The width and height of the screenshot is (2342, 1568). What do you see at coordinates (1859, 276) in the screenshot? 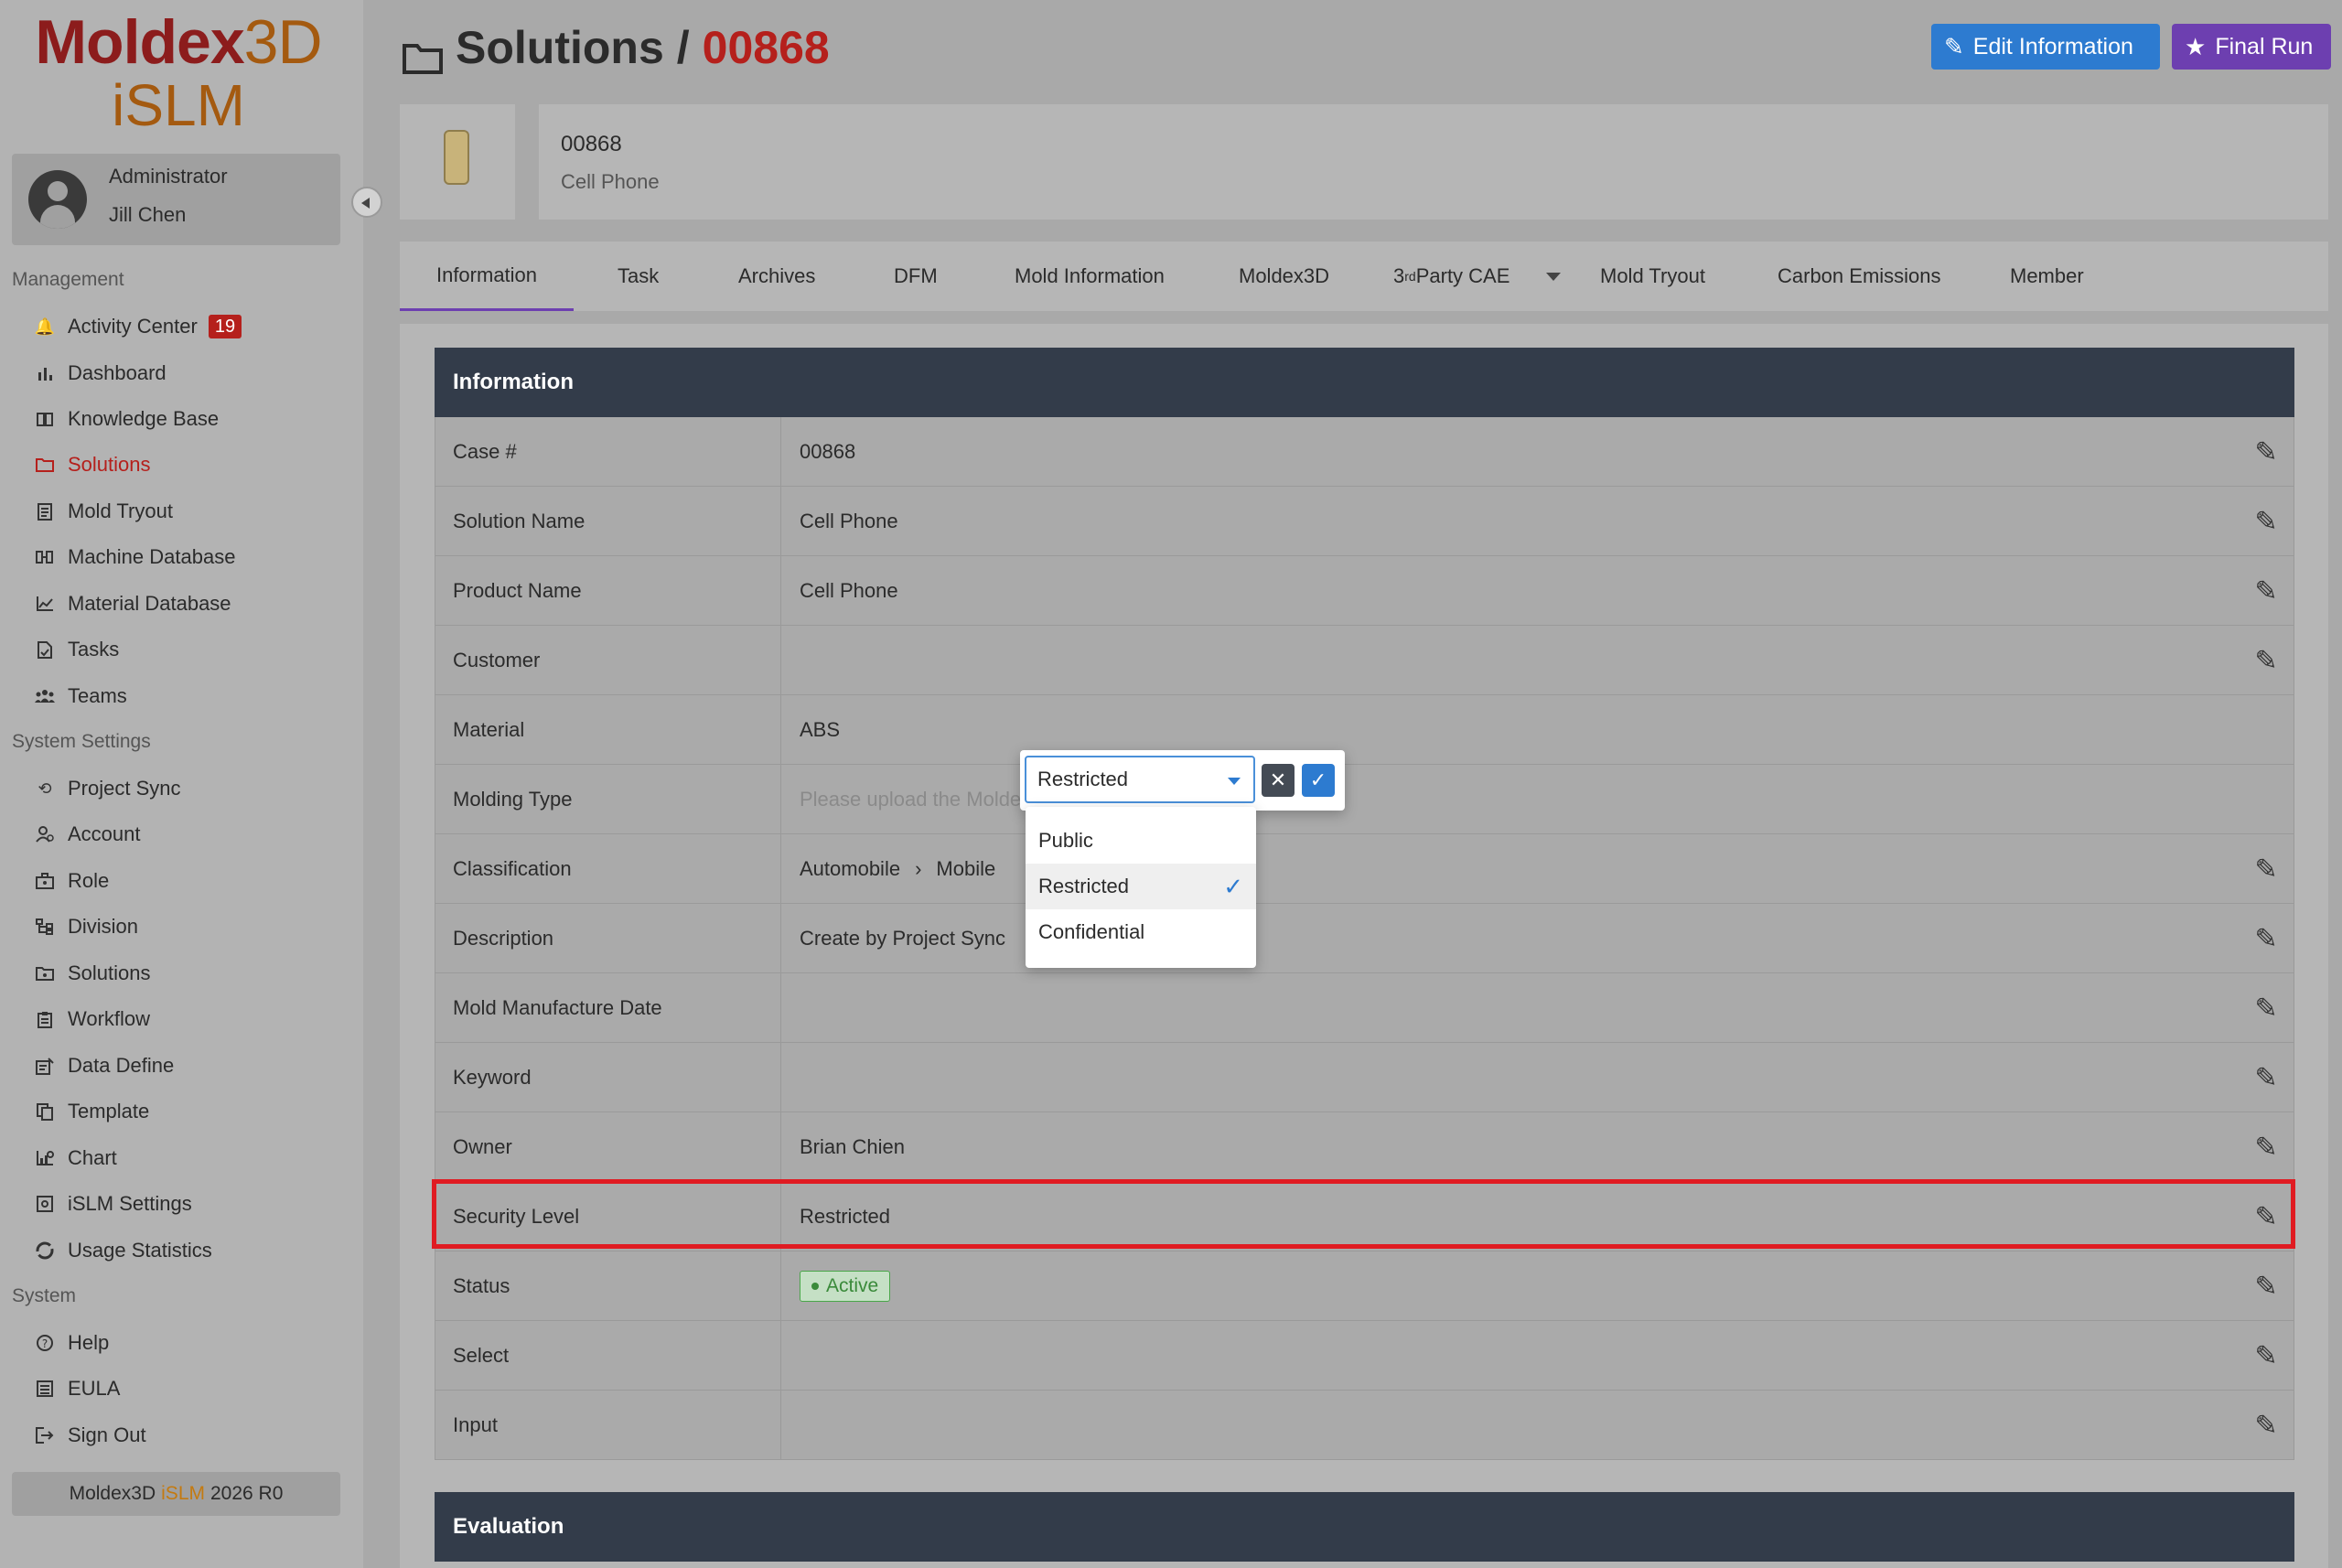
I see `tab-carbon-emissions: Carbon Emissions` at bounding box center [1859, 276].